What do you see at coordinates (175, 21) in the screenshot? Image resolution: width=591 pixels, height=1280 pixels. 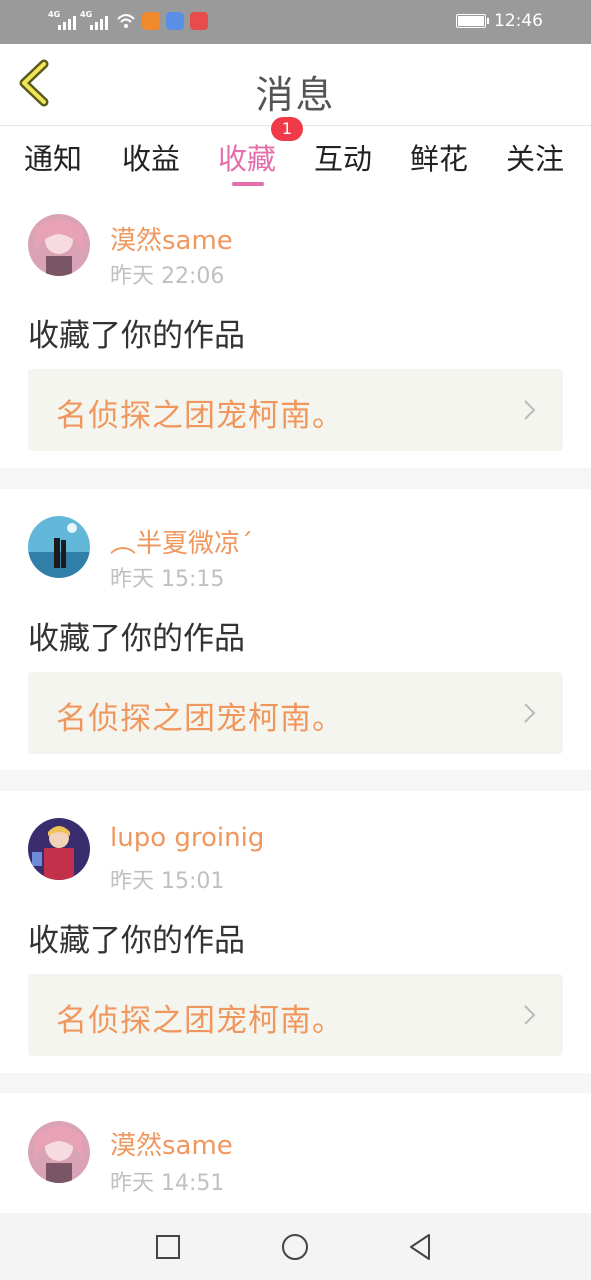 I see `music-app-icon` at bounding box center [175, 21].